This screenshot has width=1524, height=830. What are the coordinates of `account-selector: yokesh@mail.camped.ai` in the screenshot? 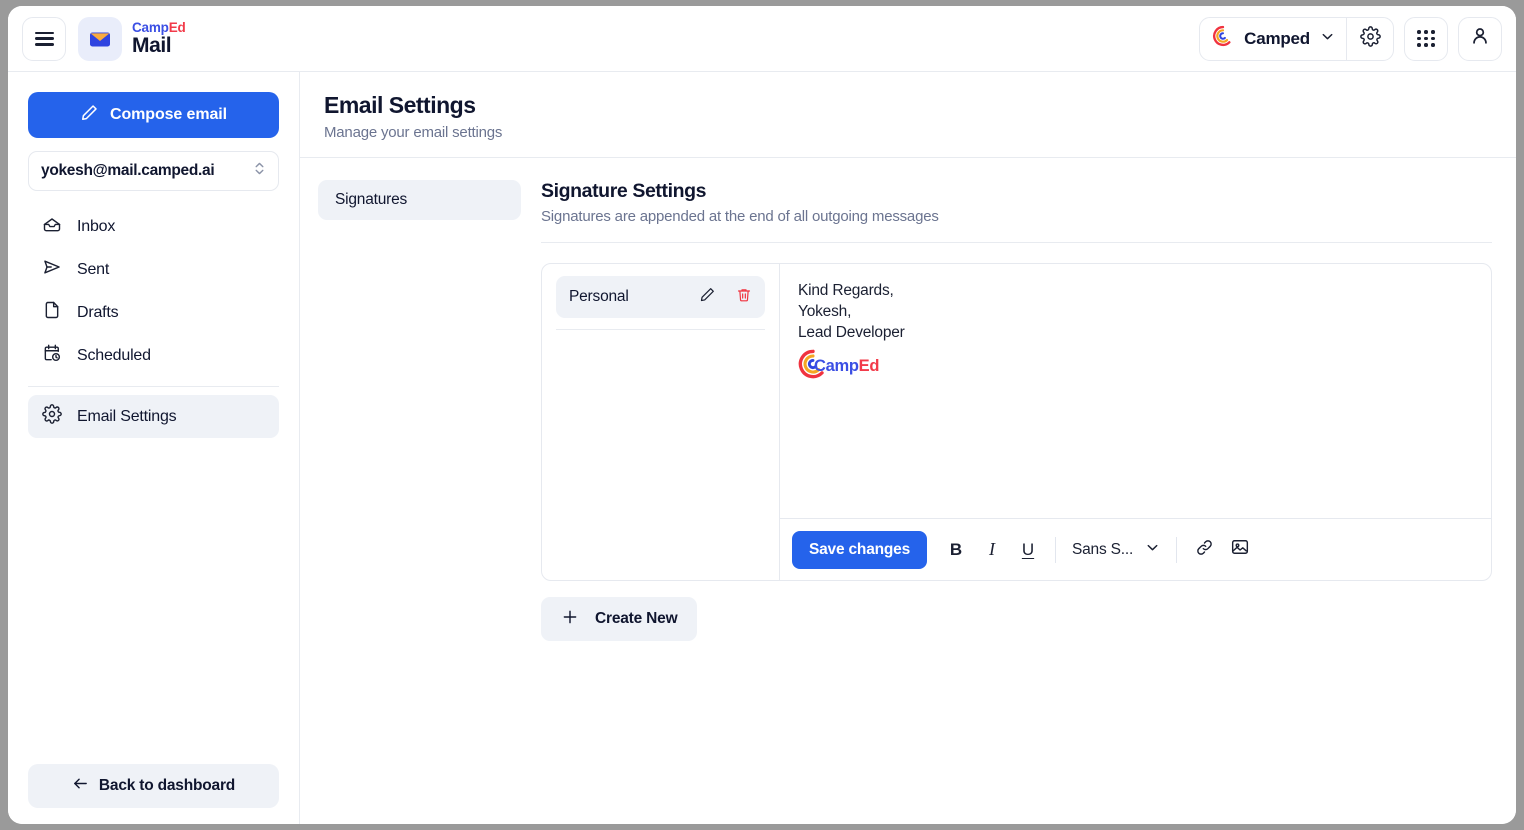 It's located at (153, 171).